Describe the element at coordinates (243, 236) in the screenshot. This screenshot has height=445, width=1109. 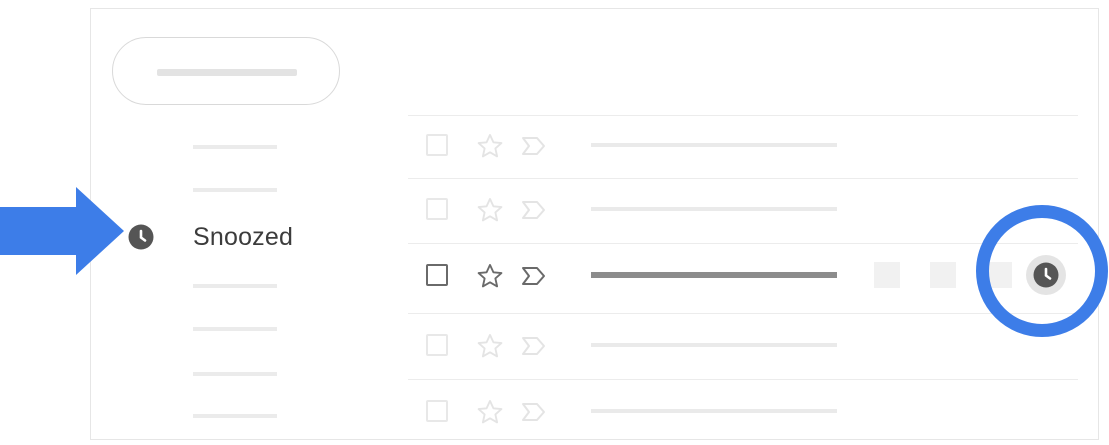
I see `sidebar-item-label: Snoozed` at that location.